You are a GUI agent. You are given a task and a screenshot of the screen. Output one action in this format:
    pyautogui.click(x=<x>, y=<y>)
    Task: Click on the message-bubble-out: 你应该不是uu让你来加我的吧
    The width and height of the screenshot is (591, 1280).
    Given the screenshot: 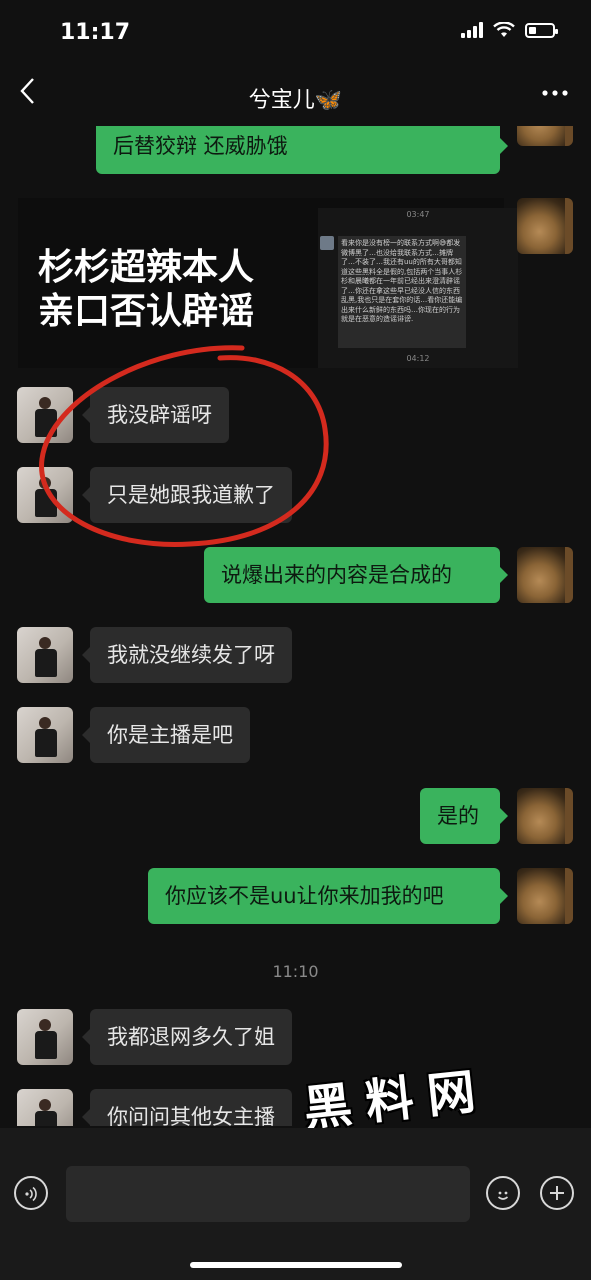 What is the action you would take?
    pyautogui.click(x=328, y=896)
    